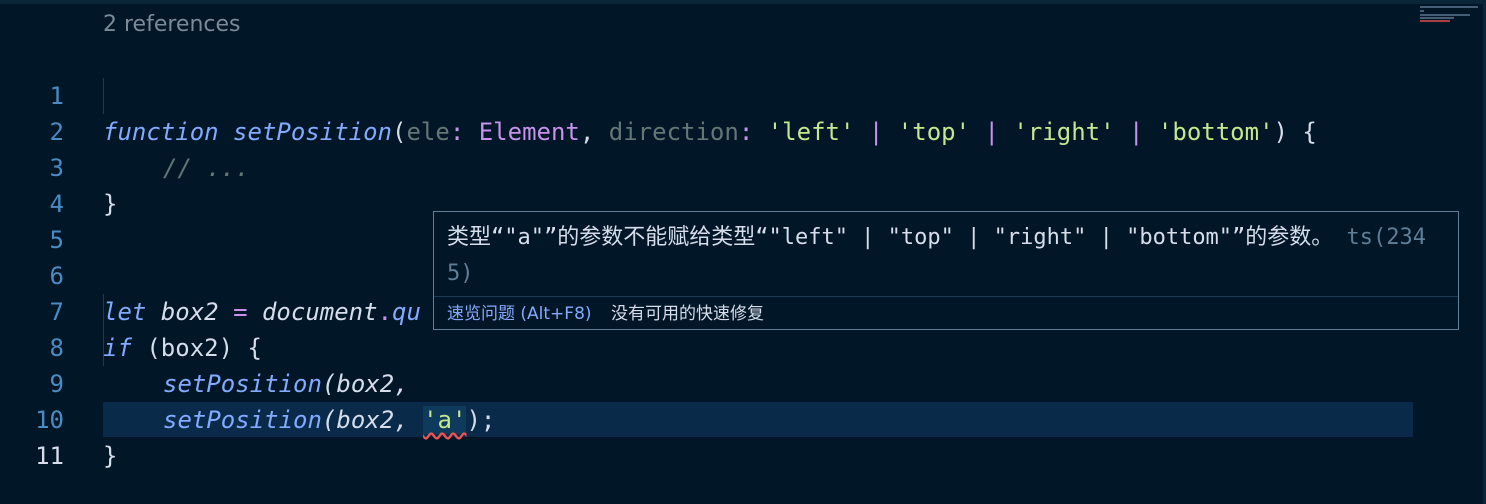  I want to click on code-line-11: 11, so click(707, 436).